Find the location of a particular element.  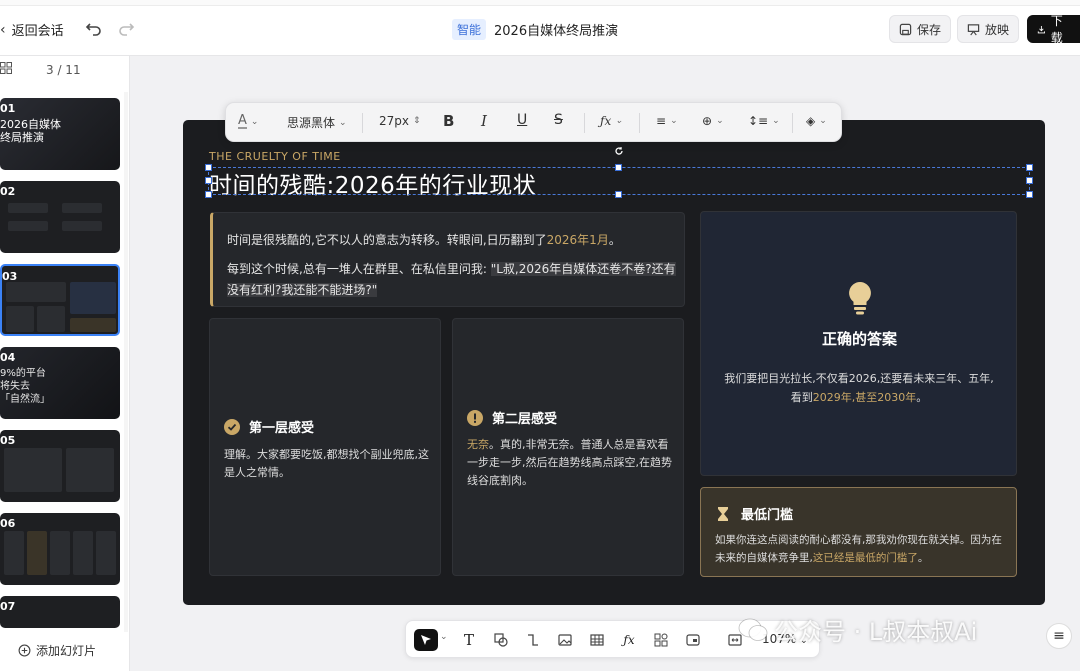

font-color-button: A ⌄ is located at coordinates (248, 121).